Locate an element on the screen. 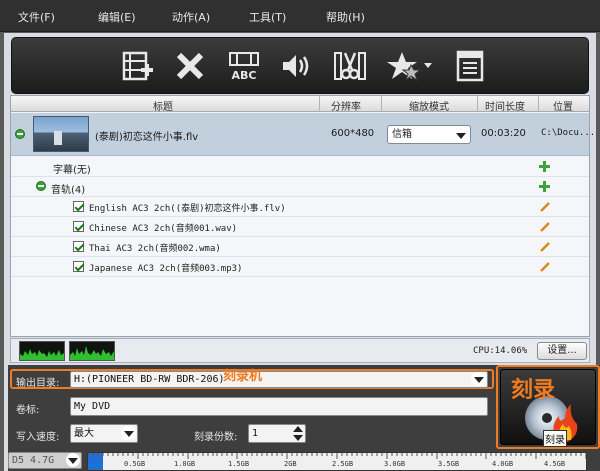 The image size is (600, 471). disc-type-value: D5 4.7G is located at coordinates (33, 460).